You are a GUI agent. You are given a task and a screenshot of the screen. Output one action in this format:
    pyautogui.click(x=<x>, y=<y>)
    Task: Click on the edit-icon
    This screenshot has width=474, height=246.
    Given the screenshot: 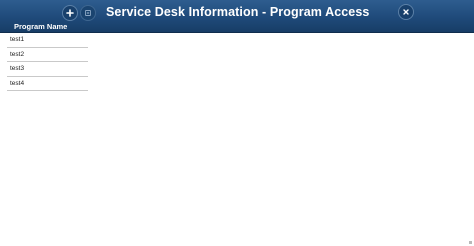 What is the action you would take?
    pyautogui.click(x=88, y=13)
    